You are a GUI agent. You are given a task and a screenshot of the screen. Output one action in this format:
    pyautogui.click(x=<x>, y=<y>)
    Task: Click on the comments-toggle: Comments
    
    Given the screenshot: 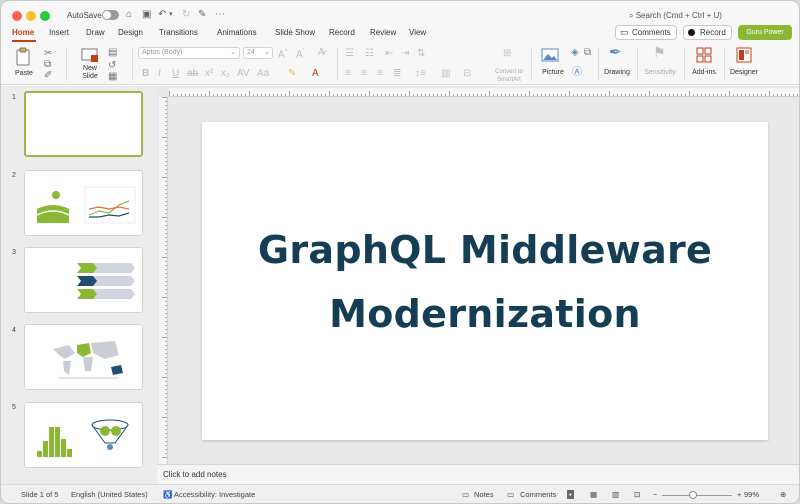 What is the action you would take?
    pyautogui.click(x=538, y=494)
    